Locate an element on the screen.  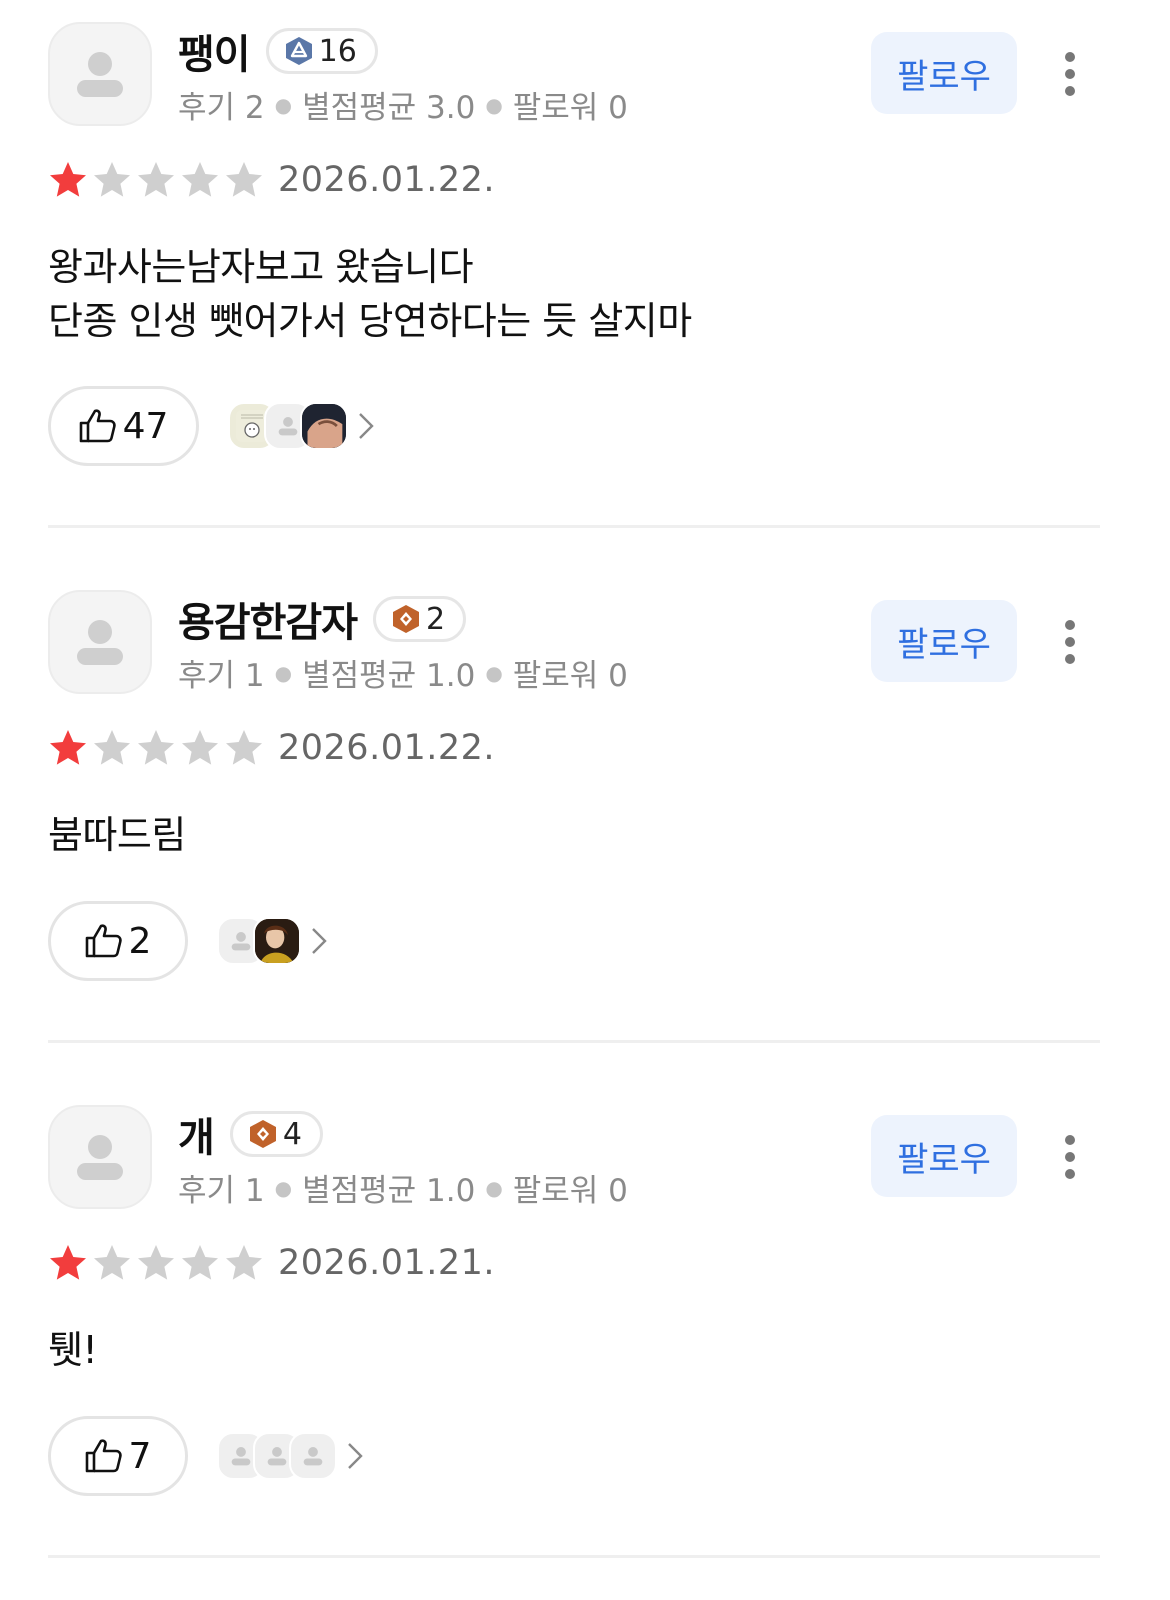
review-text: 붐따드림 is located at coordinates (117, 835).